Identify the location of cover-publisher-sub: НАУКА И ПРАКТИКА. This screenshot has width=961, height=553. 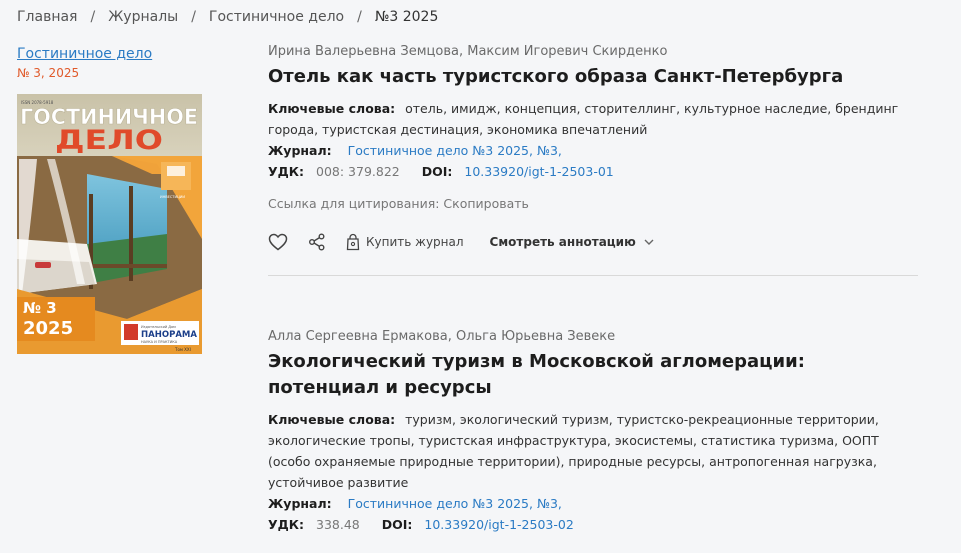
(159, 342).